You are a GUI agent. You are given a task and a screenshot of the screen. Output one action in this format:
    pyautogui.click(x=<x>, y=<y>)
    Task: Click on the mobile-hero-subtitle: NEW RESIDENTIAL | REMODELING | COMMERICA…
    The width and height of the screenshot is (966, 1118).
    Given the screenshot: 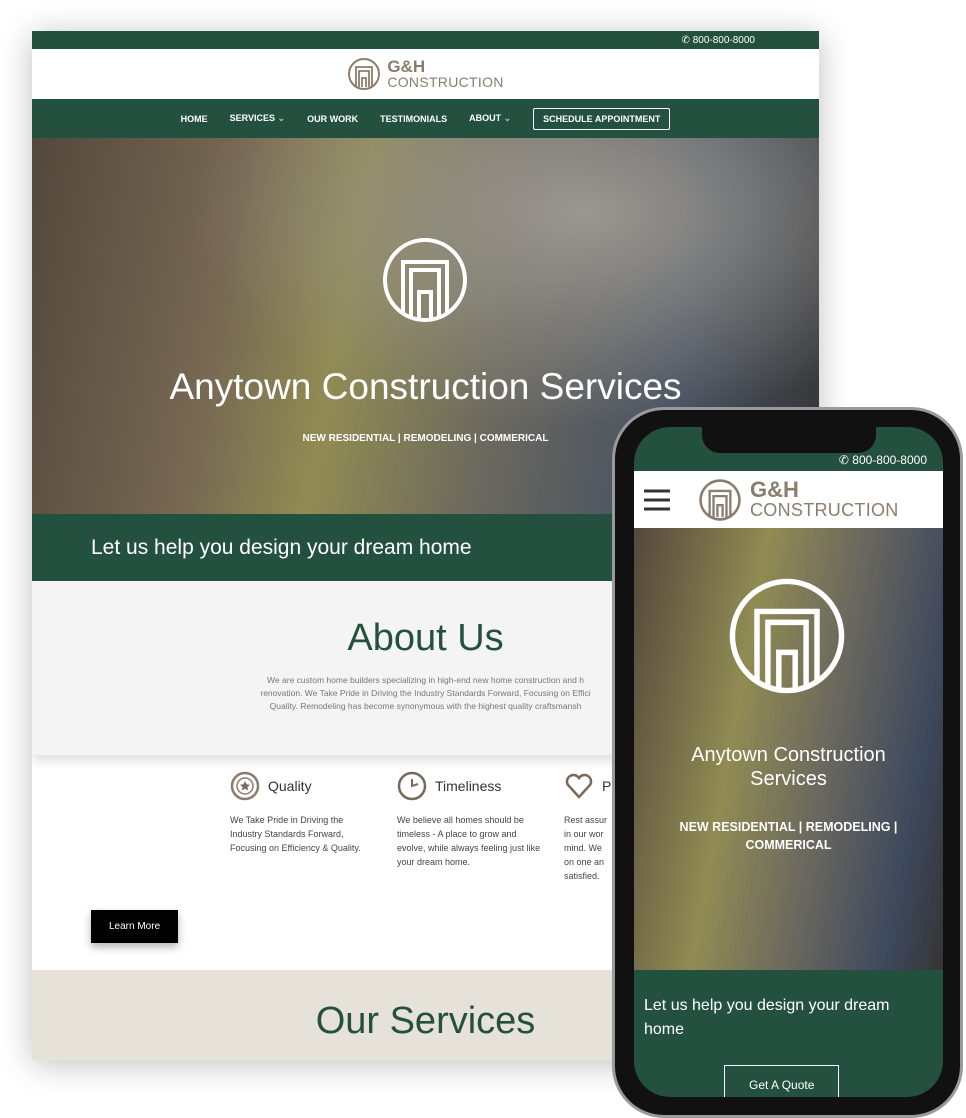 What is the action you would take?
    pyautogui.click(x=788, y=836)
    